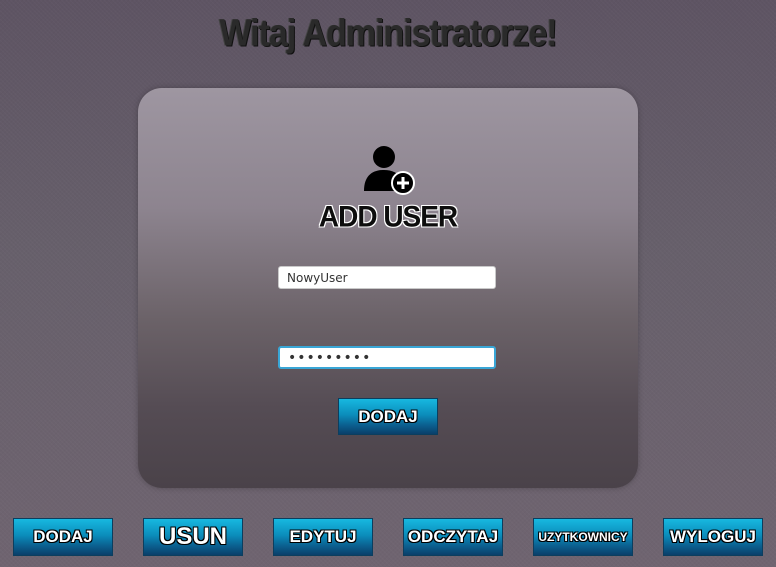  Describe the element at coordinates (63, 537) in the screenshot. I see `nav-dodaj-button: DODAJ` at that location.